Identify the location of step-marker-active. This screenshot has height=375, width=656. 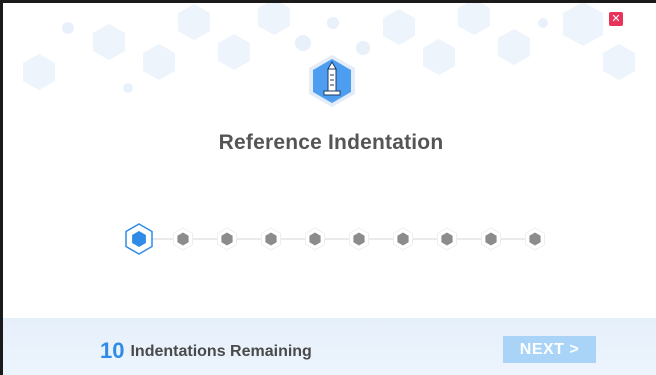
(139, 239).